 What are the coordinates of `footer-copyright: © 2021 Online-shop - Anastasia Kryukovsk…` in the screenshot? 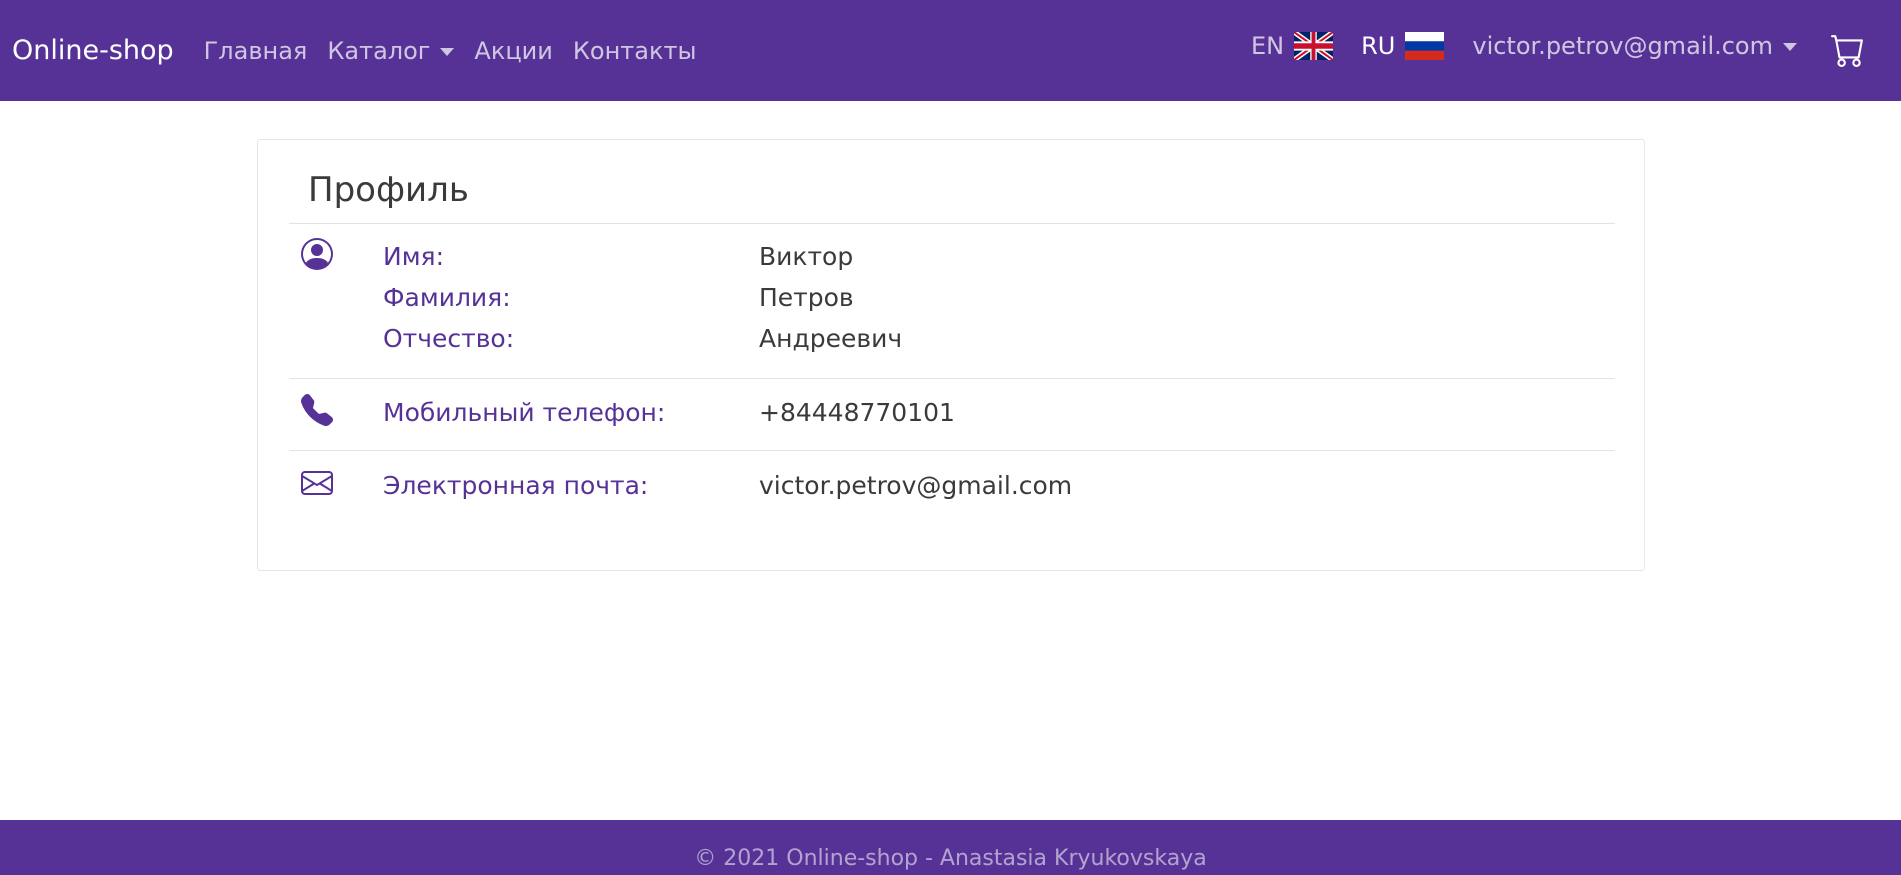 It's located at (950, 858).